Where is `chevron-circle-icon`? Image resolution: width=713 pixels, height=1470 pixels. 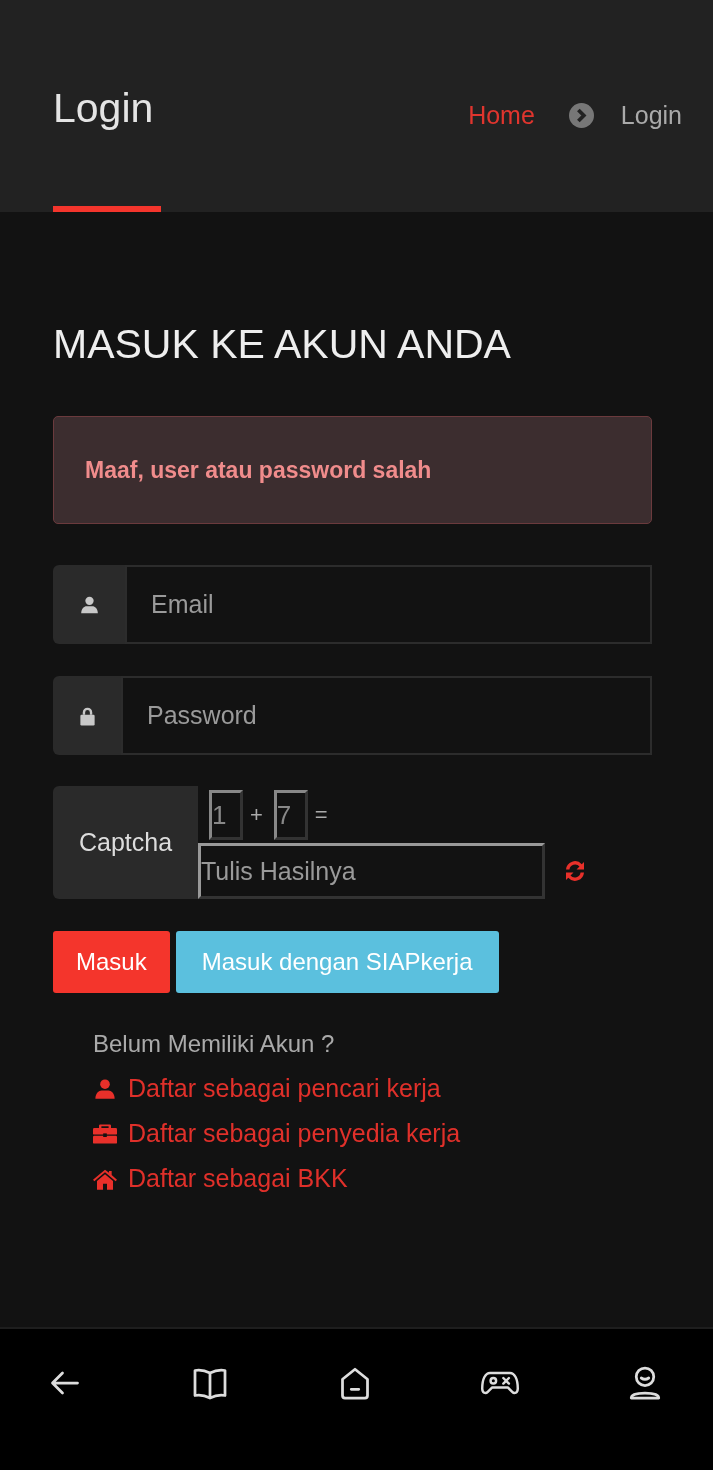
chevron-circle-icon is located at coordinates (581, 115).